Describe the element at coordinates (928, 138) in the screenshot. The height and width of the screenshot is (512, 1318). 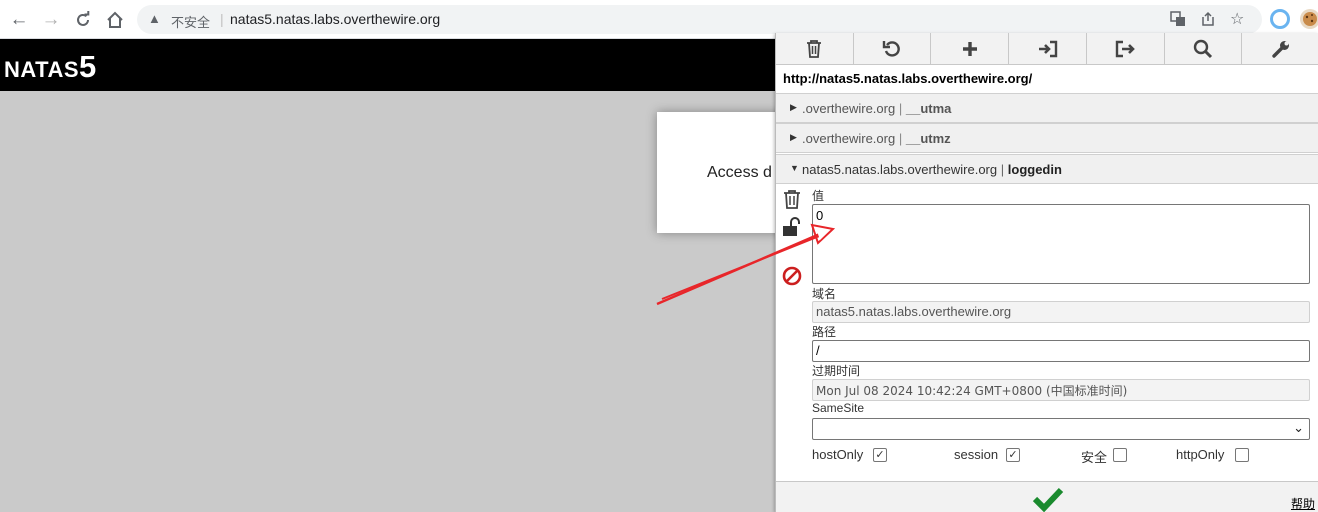
I see `cookie-name: __utmz` at that location.